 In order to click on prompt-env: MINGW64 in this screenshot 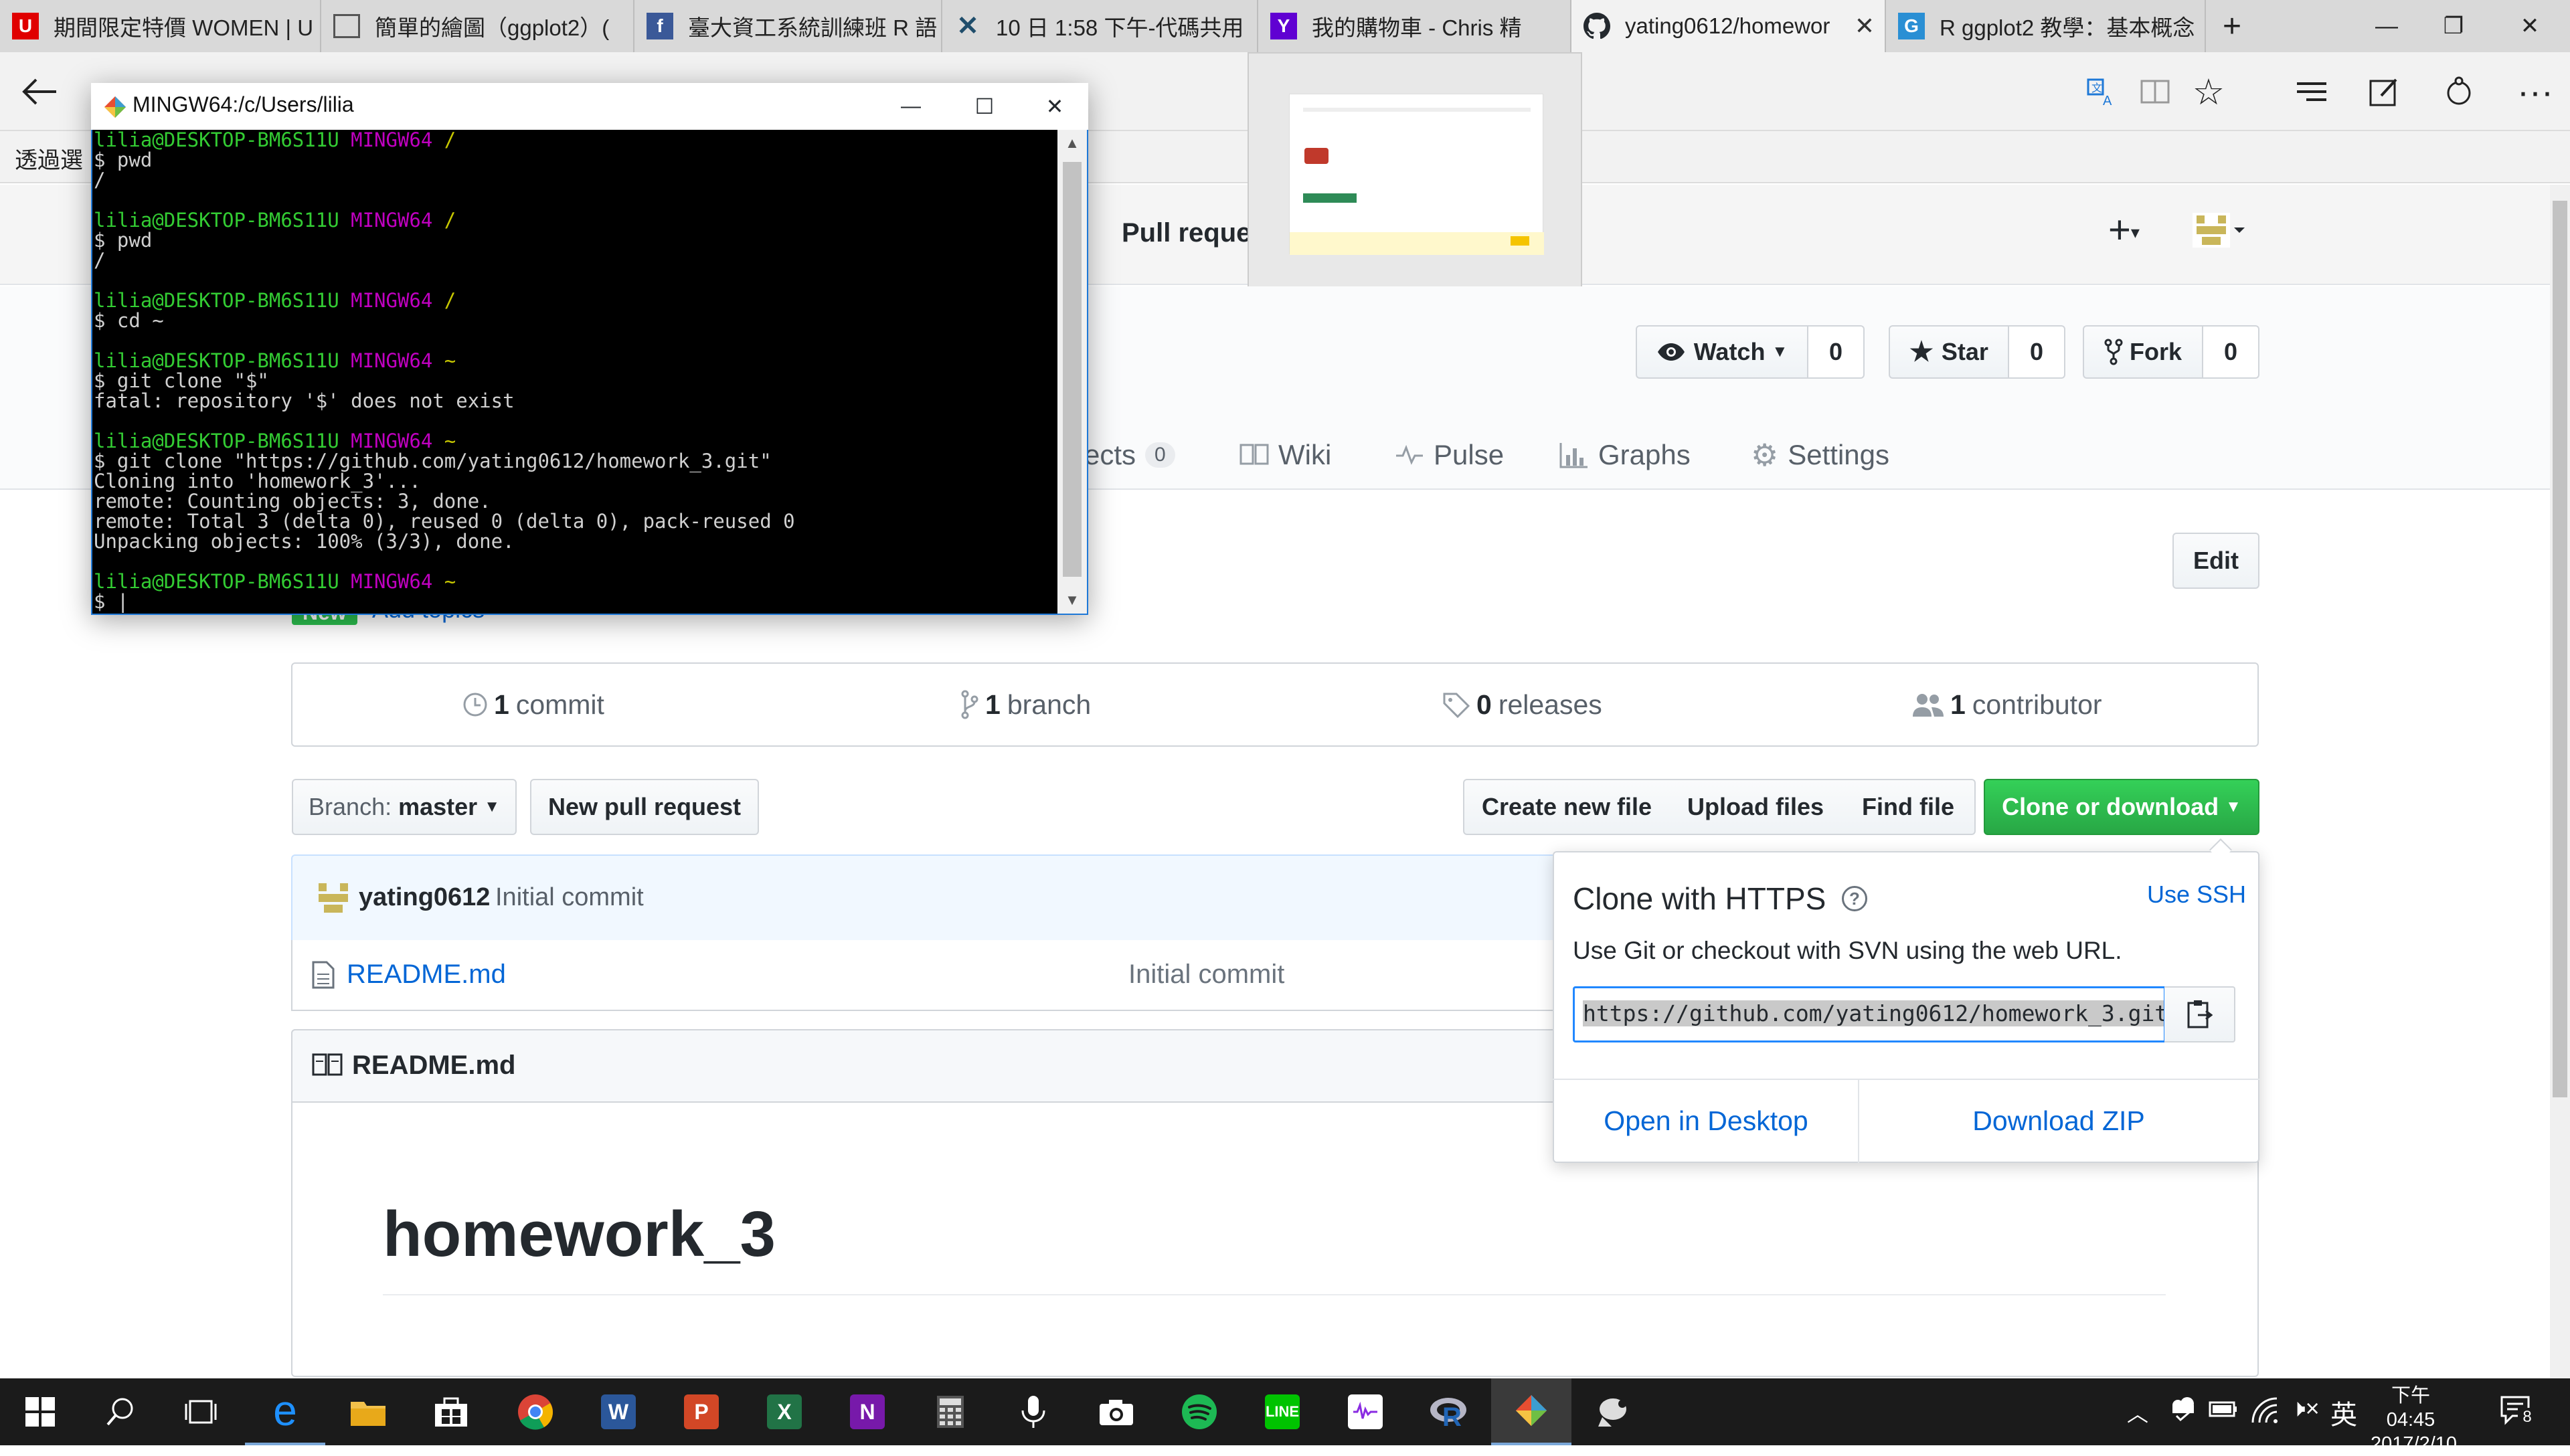, I will do `click(398, 360)`.